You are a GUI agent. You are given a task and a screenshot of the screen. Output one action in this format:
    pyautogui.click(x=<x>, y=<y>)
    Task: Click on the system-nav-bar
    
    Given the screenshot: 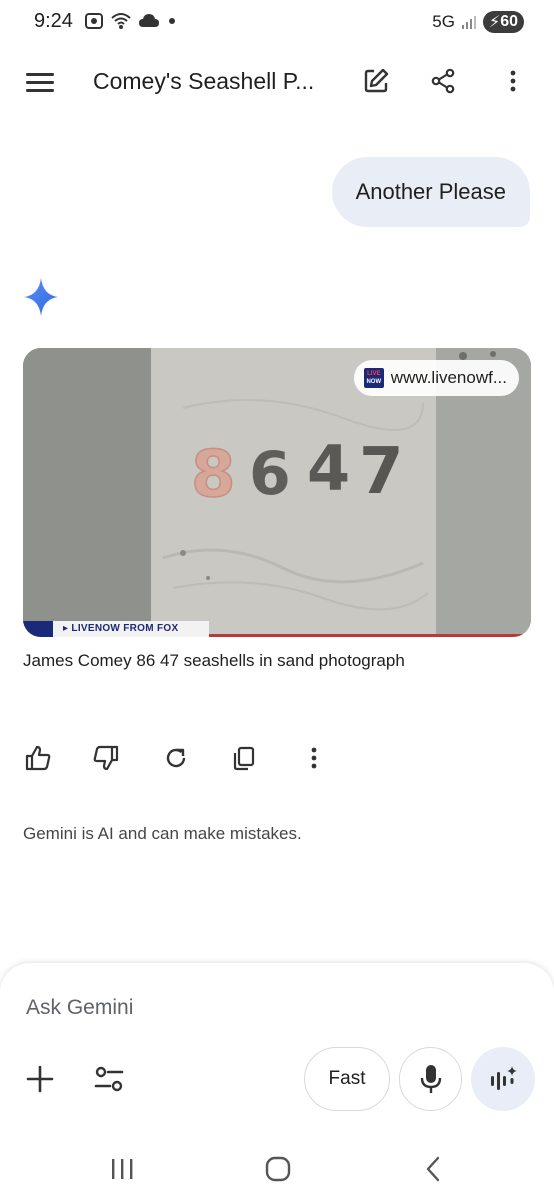 What is the action you would take?
    pyautogui.click(x=277, y=1171)
    